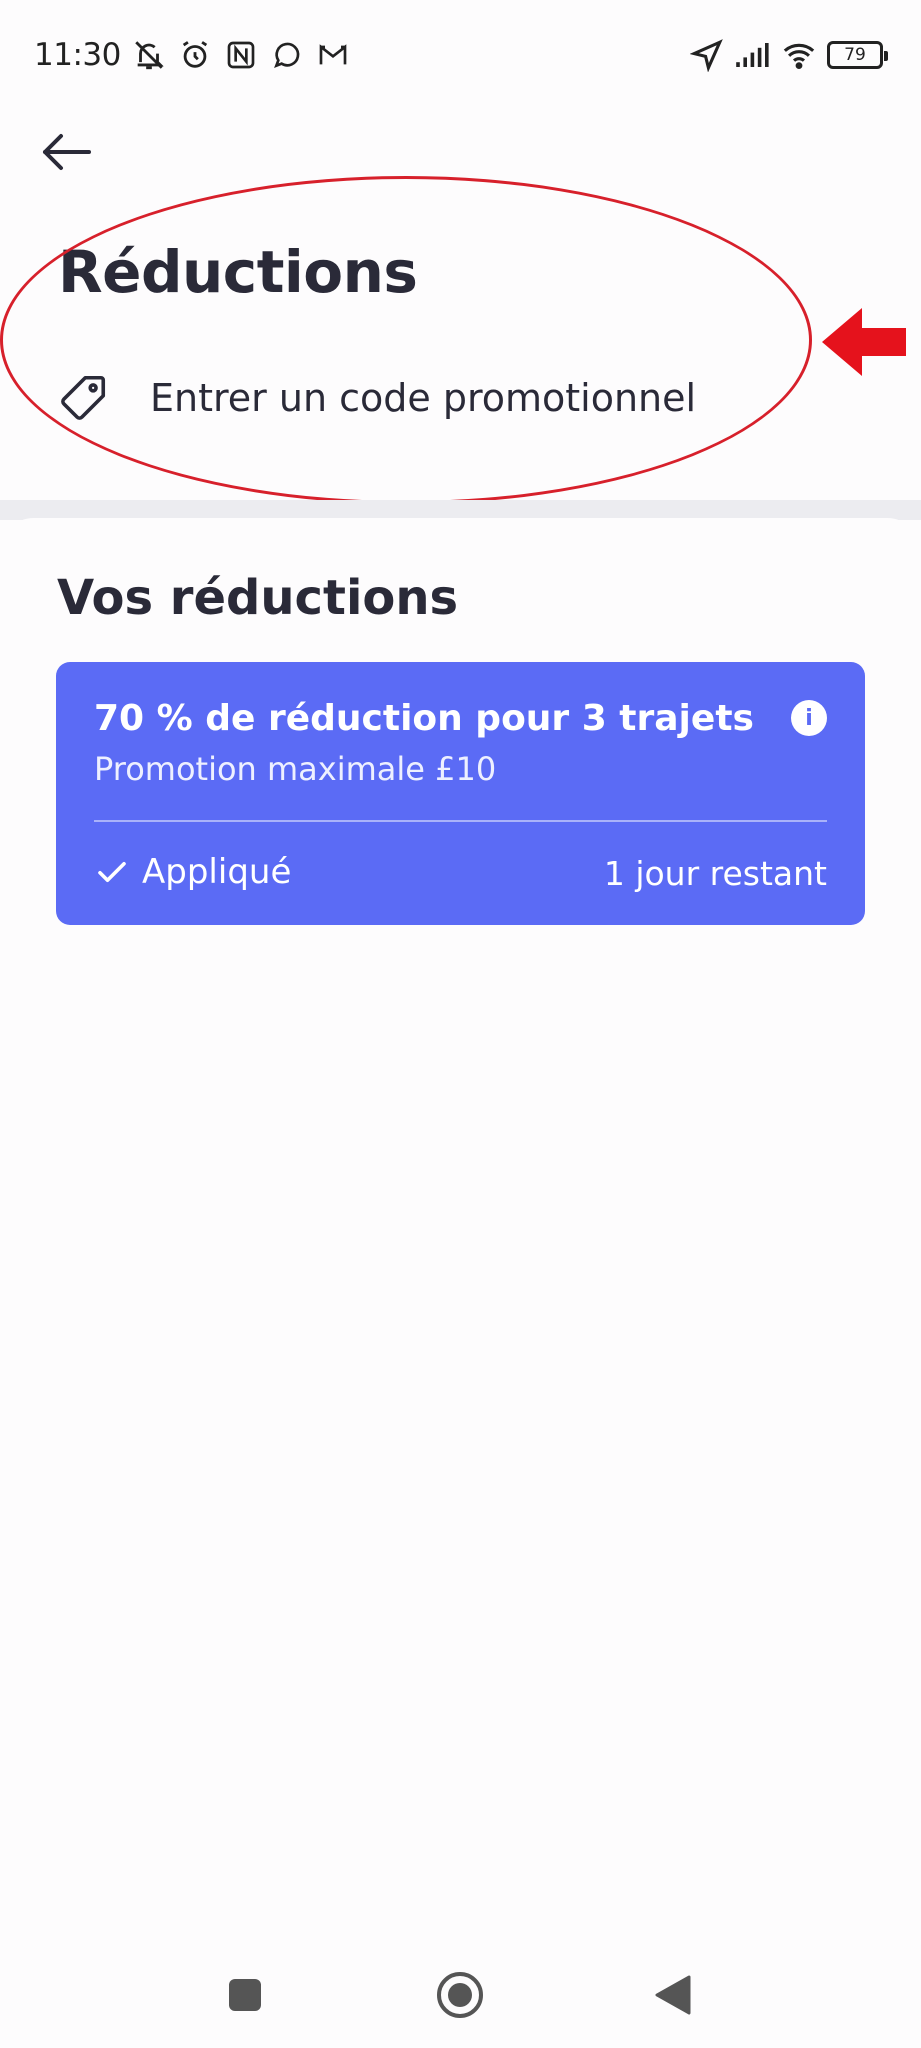 This screenshot has height=2048, width=921. Describe the element at coordinates (799, 55) in the screenshot. I see `wifi-icon` at that location.